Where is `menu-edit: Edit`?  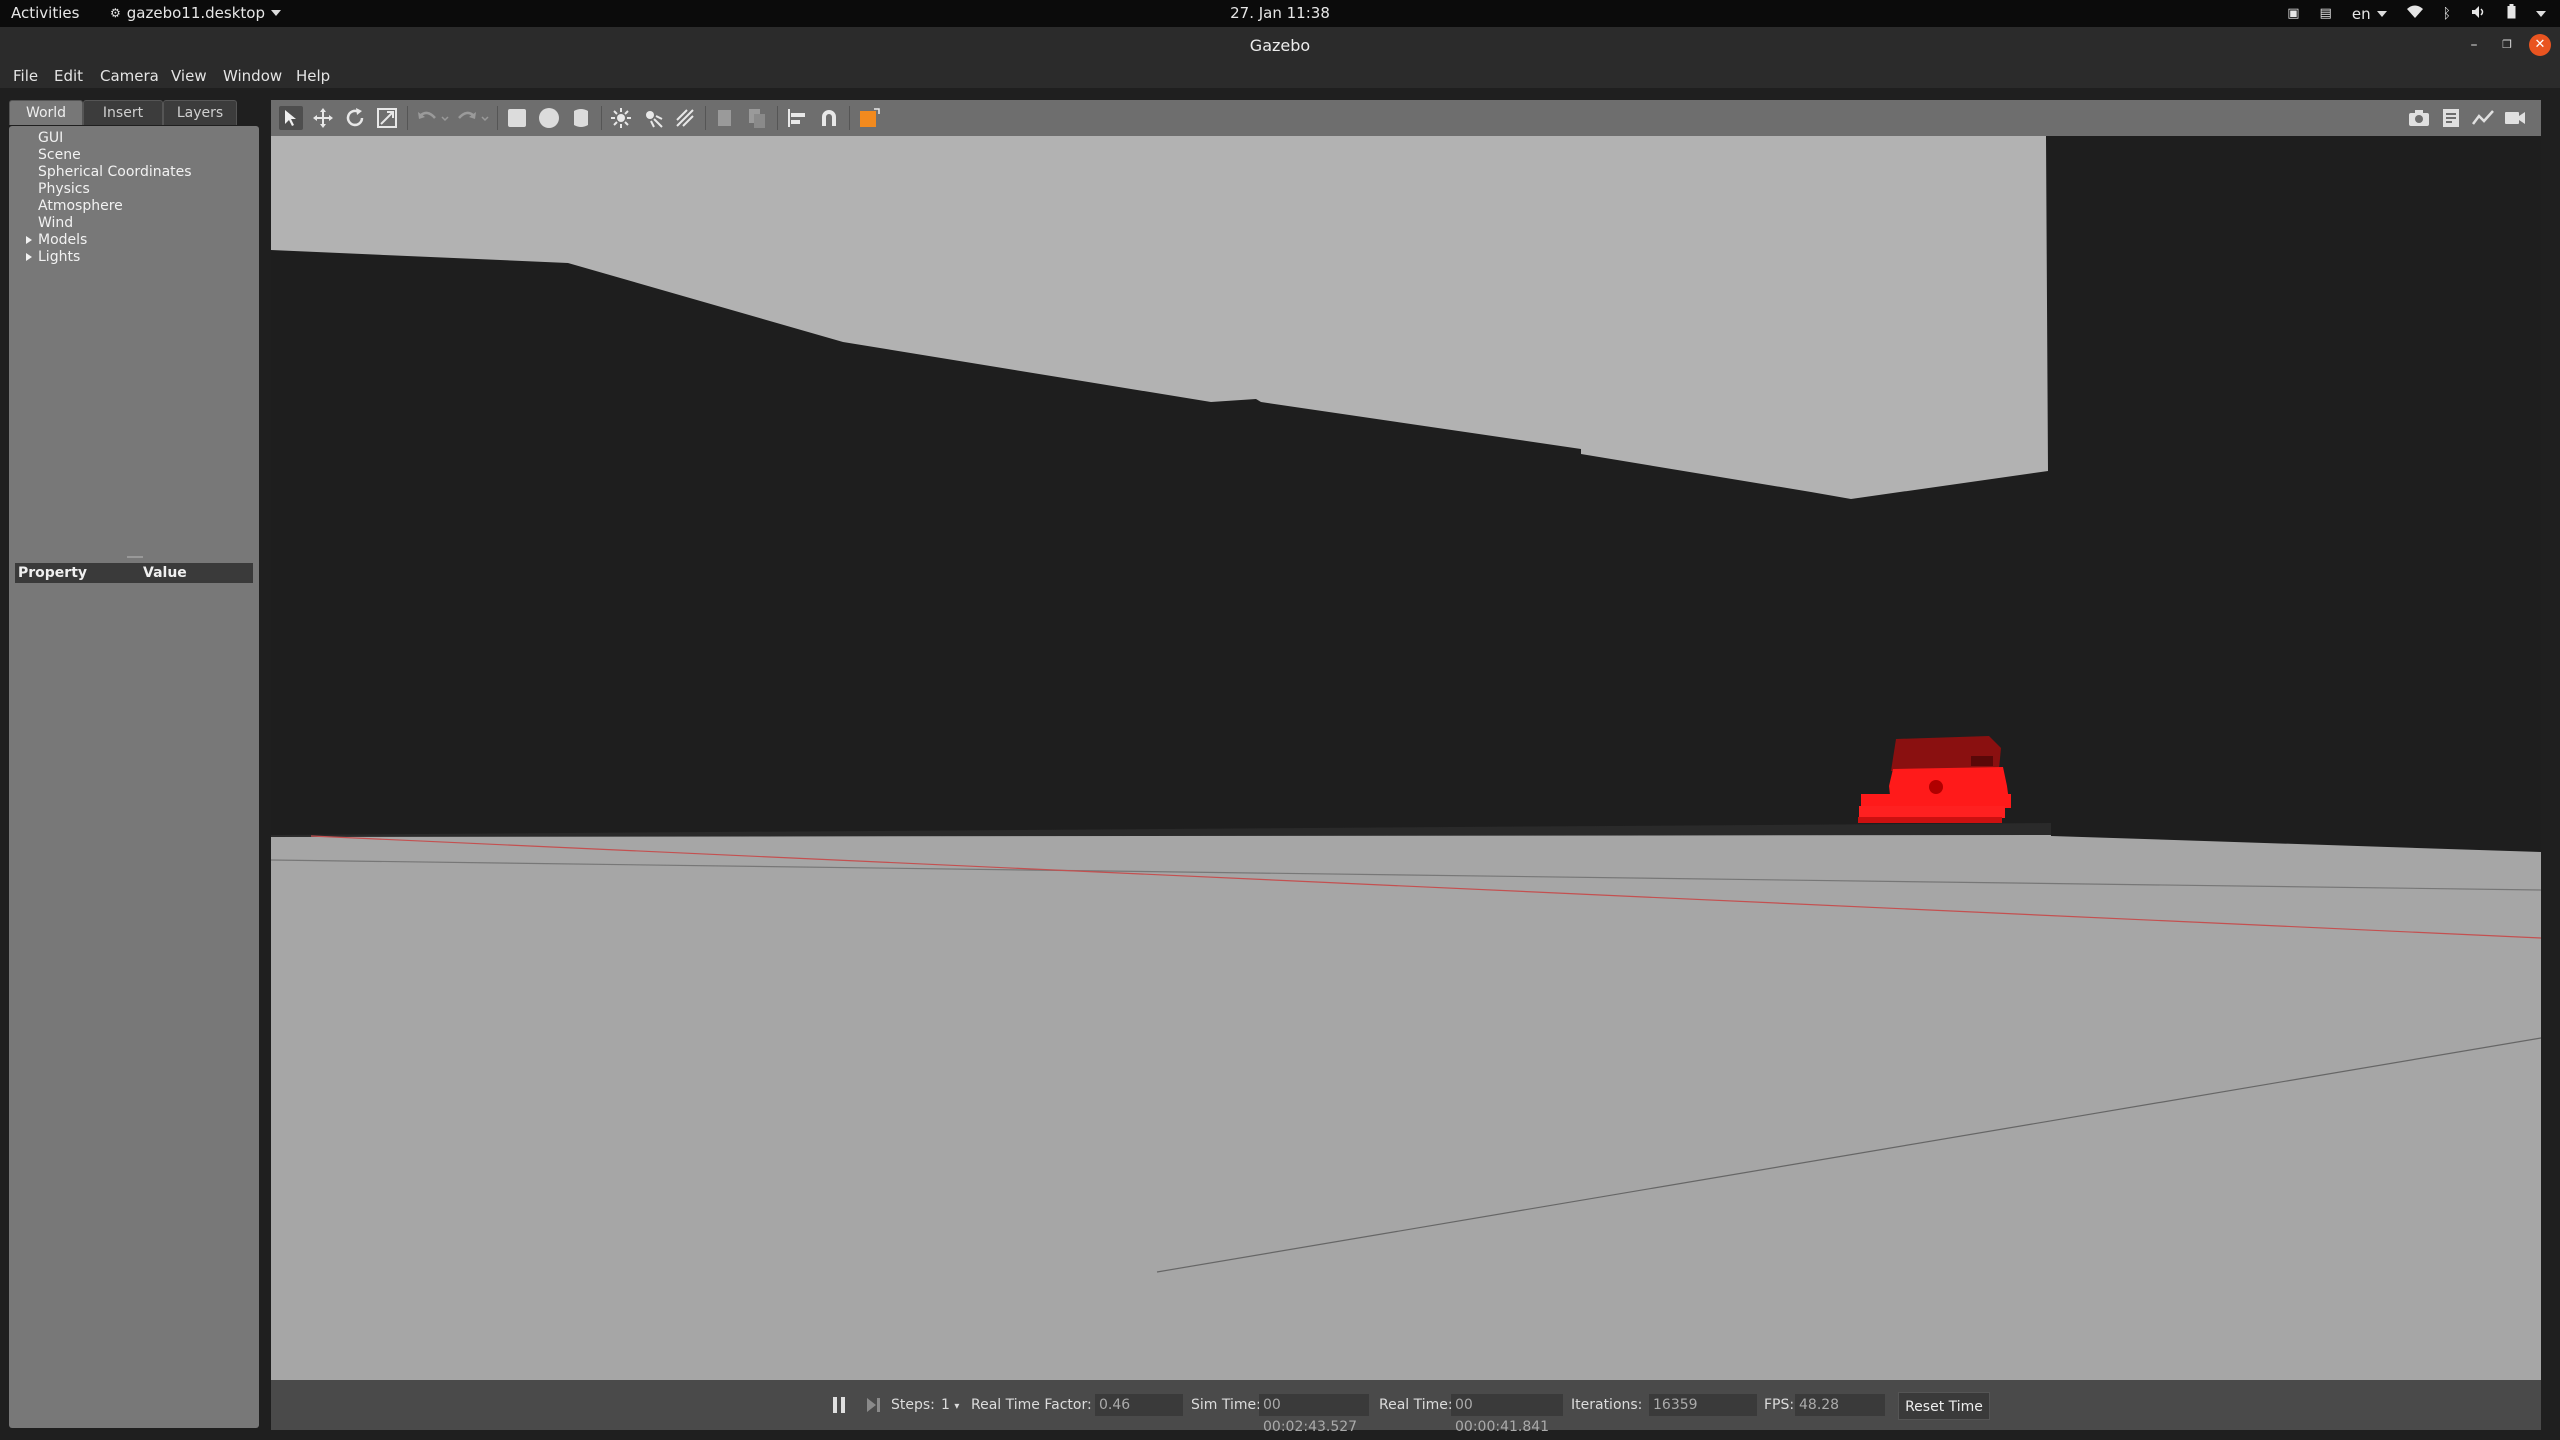 menu-edit: Edit is located at coordinates (68, 76).